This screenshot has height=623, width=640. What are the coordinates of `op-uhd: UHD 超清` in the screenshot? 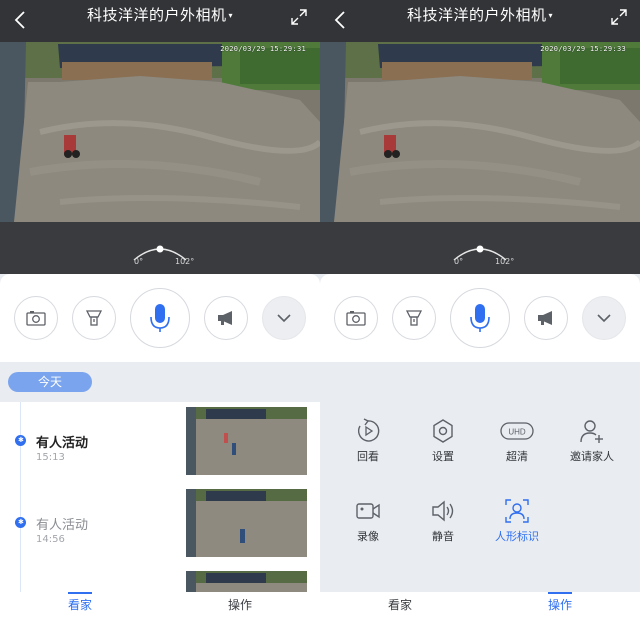 It's located at (517, 453).